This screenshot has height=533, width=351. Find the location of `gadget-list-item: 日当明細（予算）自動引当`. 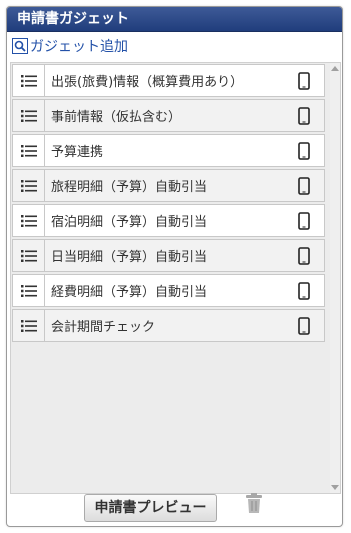

gadget-list-item: 日当明細（予算）自動引当 is located at coordinates (168, 255).